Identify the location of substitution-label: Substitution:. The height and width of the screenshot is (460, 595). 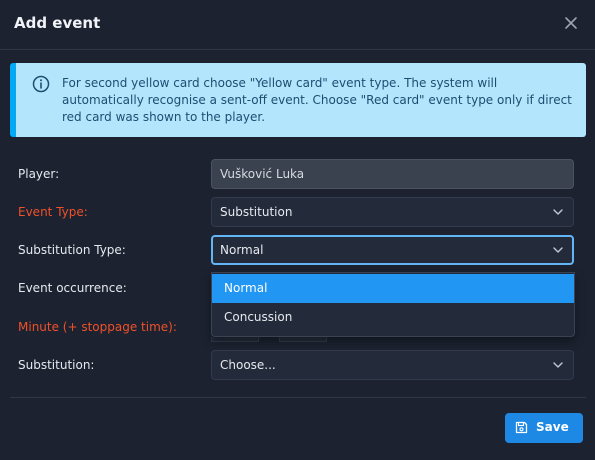
(56, 365).